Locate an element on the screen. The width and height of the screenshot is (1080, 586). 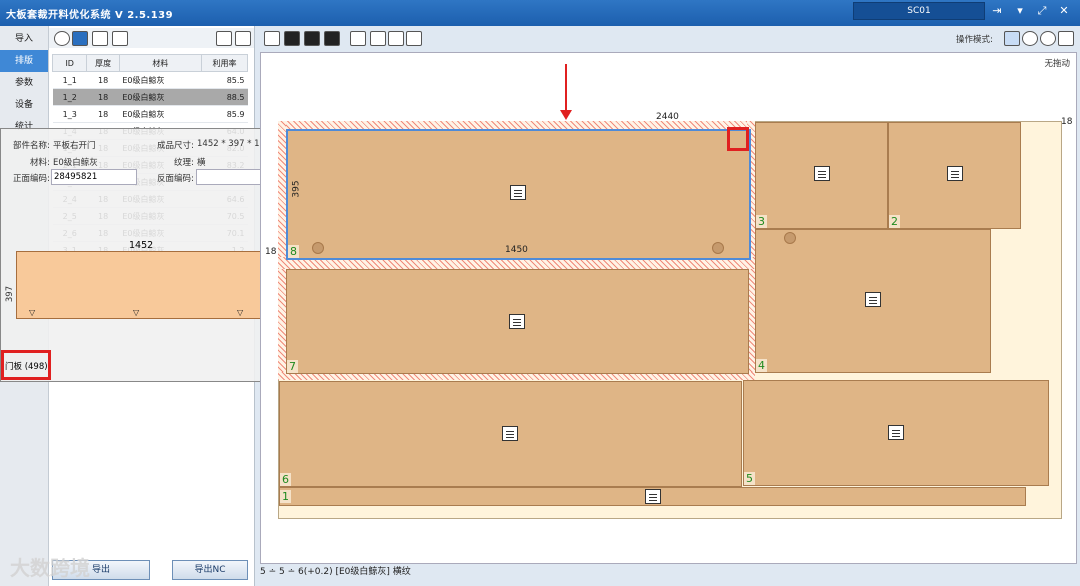
part-4: 4 is located at coordinates (873, 301).